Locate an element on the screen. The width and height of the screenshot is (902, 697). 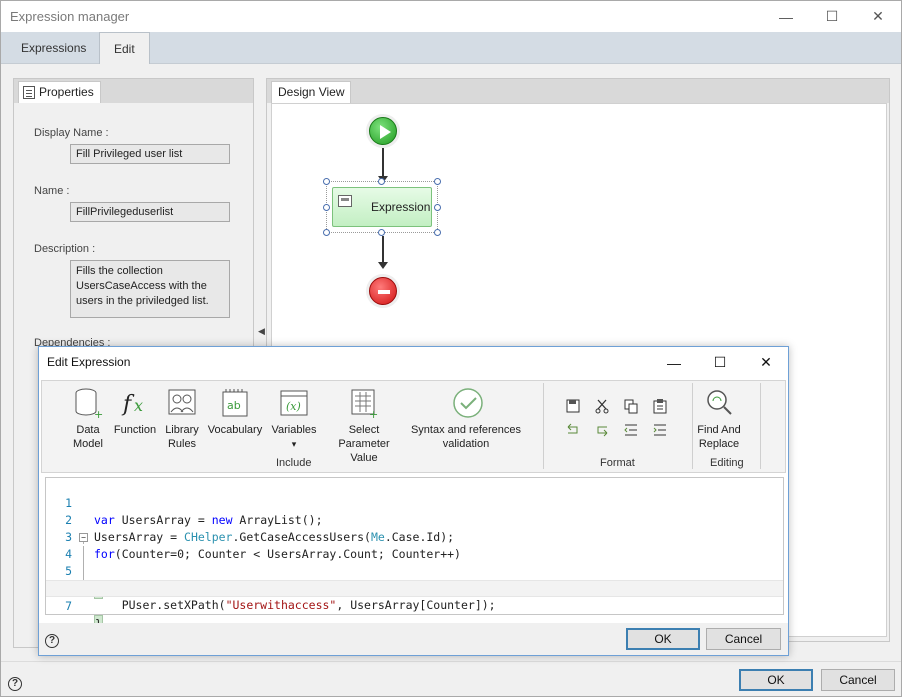
start-node is located at coordinates (383, 131).